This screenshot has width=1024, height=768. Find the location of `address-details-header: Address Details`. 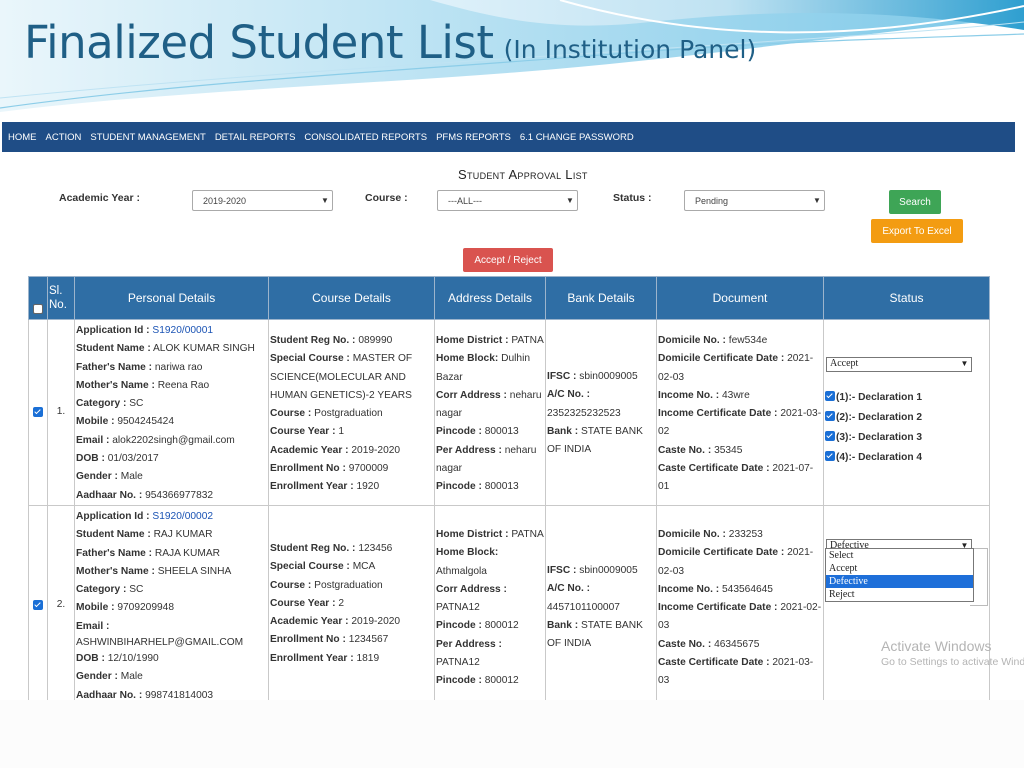

address-details-header: Address Details is located at coordinates (490, 298).